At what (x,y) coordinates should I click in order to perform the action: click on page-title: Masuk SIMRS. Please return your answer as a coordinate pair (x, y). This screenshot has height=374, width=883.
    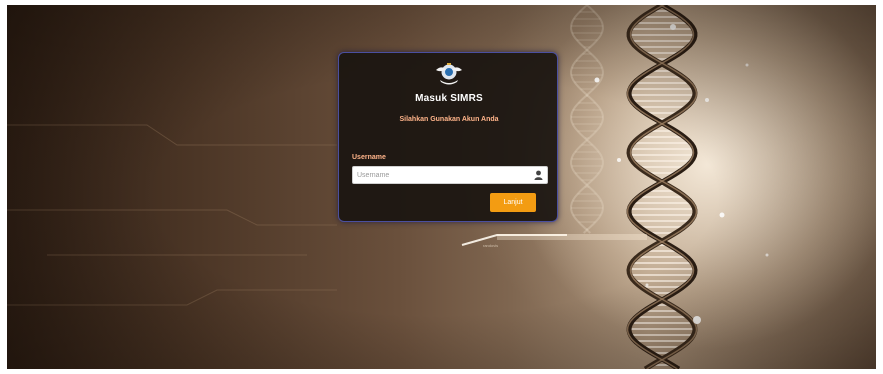
    Looking at the image, I should click on (449, 98).